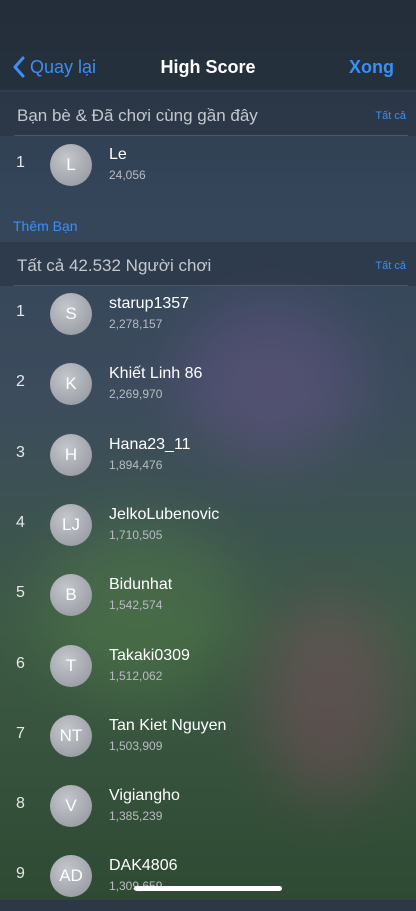  I want to click on section-title: Tất cả 42.532 Người chơi, so click(114, 265).